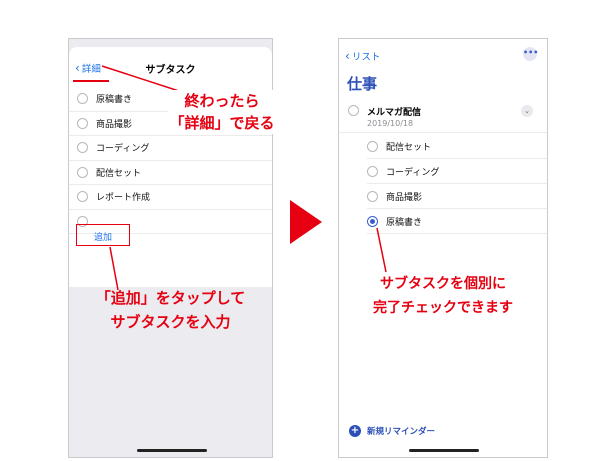 This screenshot has height=461, width=615. I want to click on subtask-list: 配信セット コーディング 商品撮影 原稿書き, so click(457, 184).